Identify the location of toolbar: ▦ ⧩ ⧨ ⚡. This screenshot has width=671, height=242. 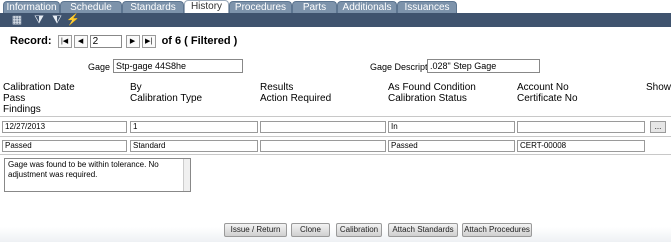
(335, 20).